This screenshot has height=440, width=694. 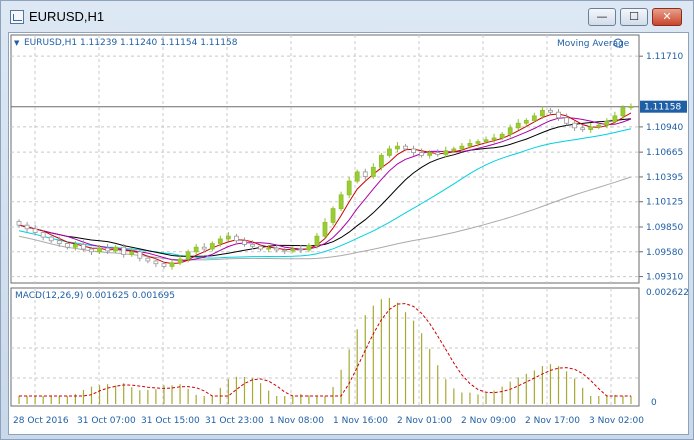 What do you see at coordinates (17, 43) in the screenshot?
I see `chart-header-arrow: ▼` at bounding box center [17, 43].